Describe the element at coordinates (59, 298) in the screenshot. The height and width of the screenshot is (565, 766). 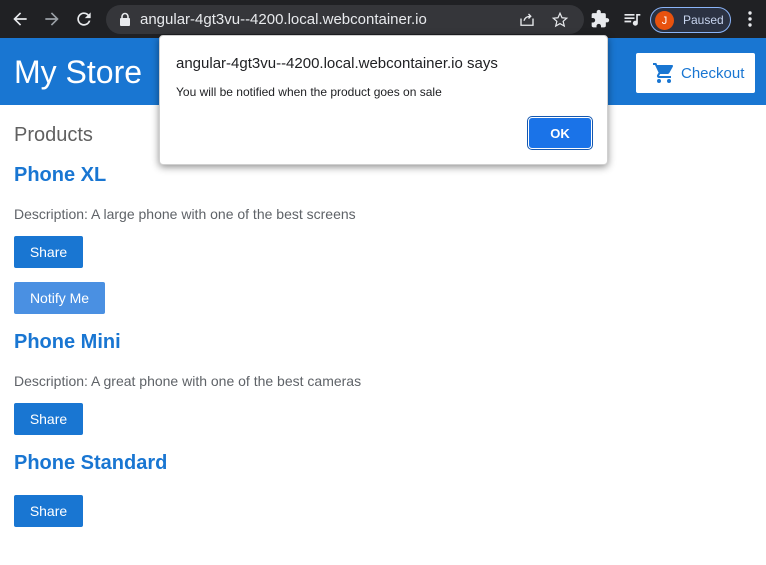
I see `notify-me-button: Notify Me` at that location.